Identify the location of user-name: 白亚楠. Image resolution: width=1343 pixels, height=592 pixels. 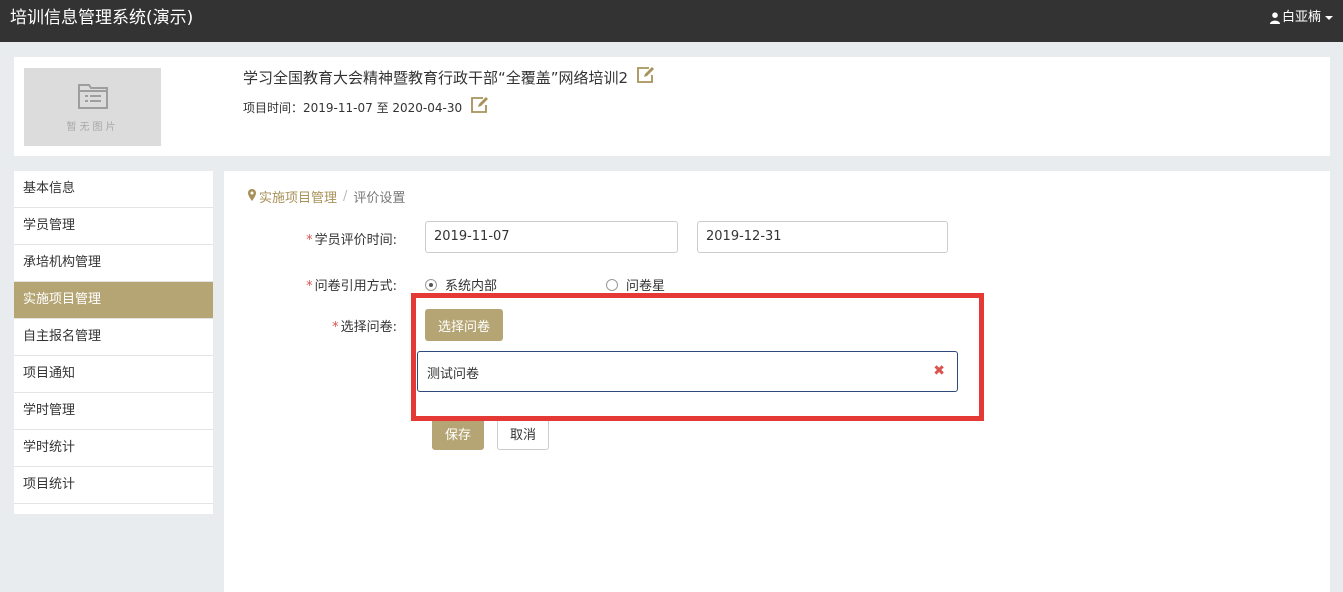
(1301, 17).